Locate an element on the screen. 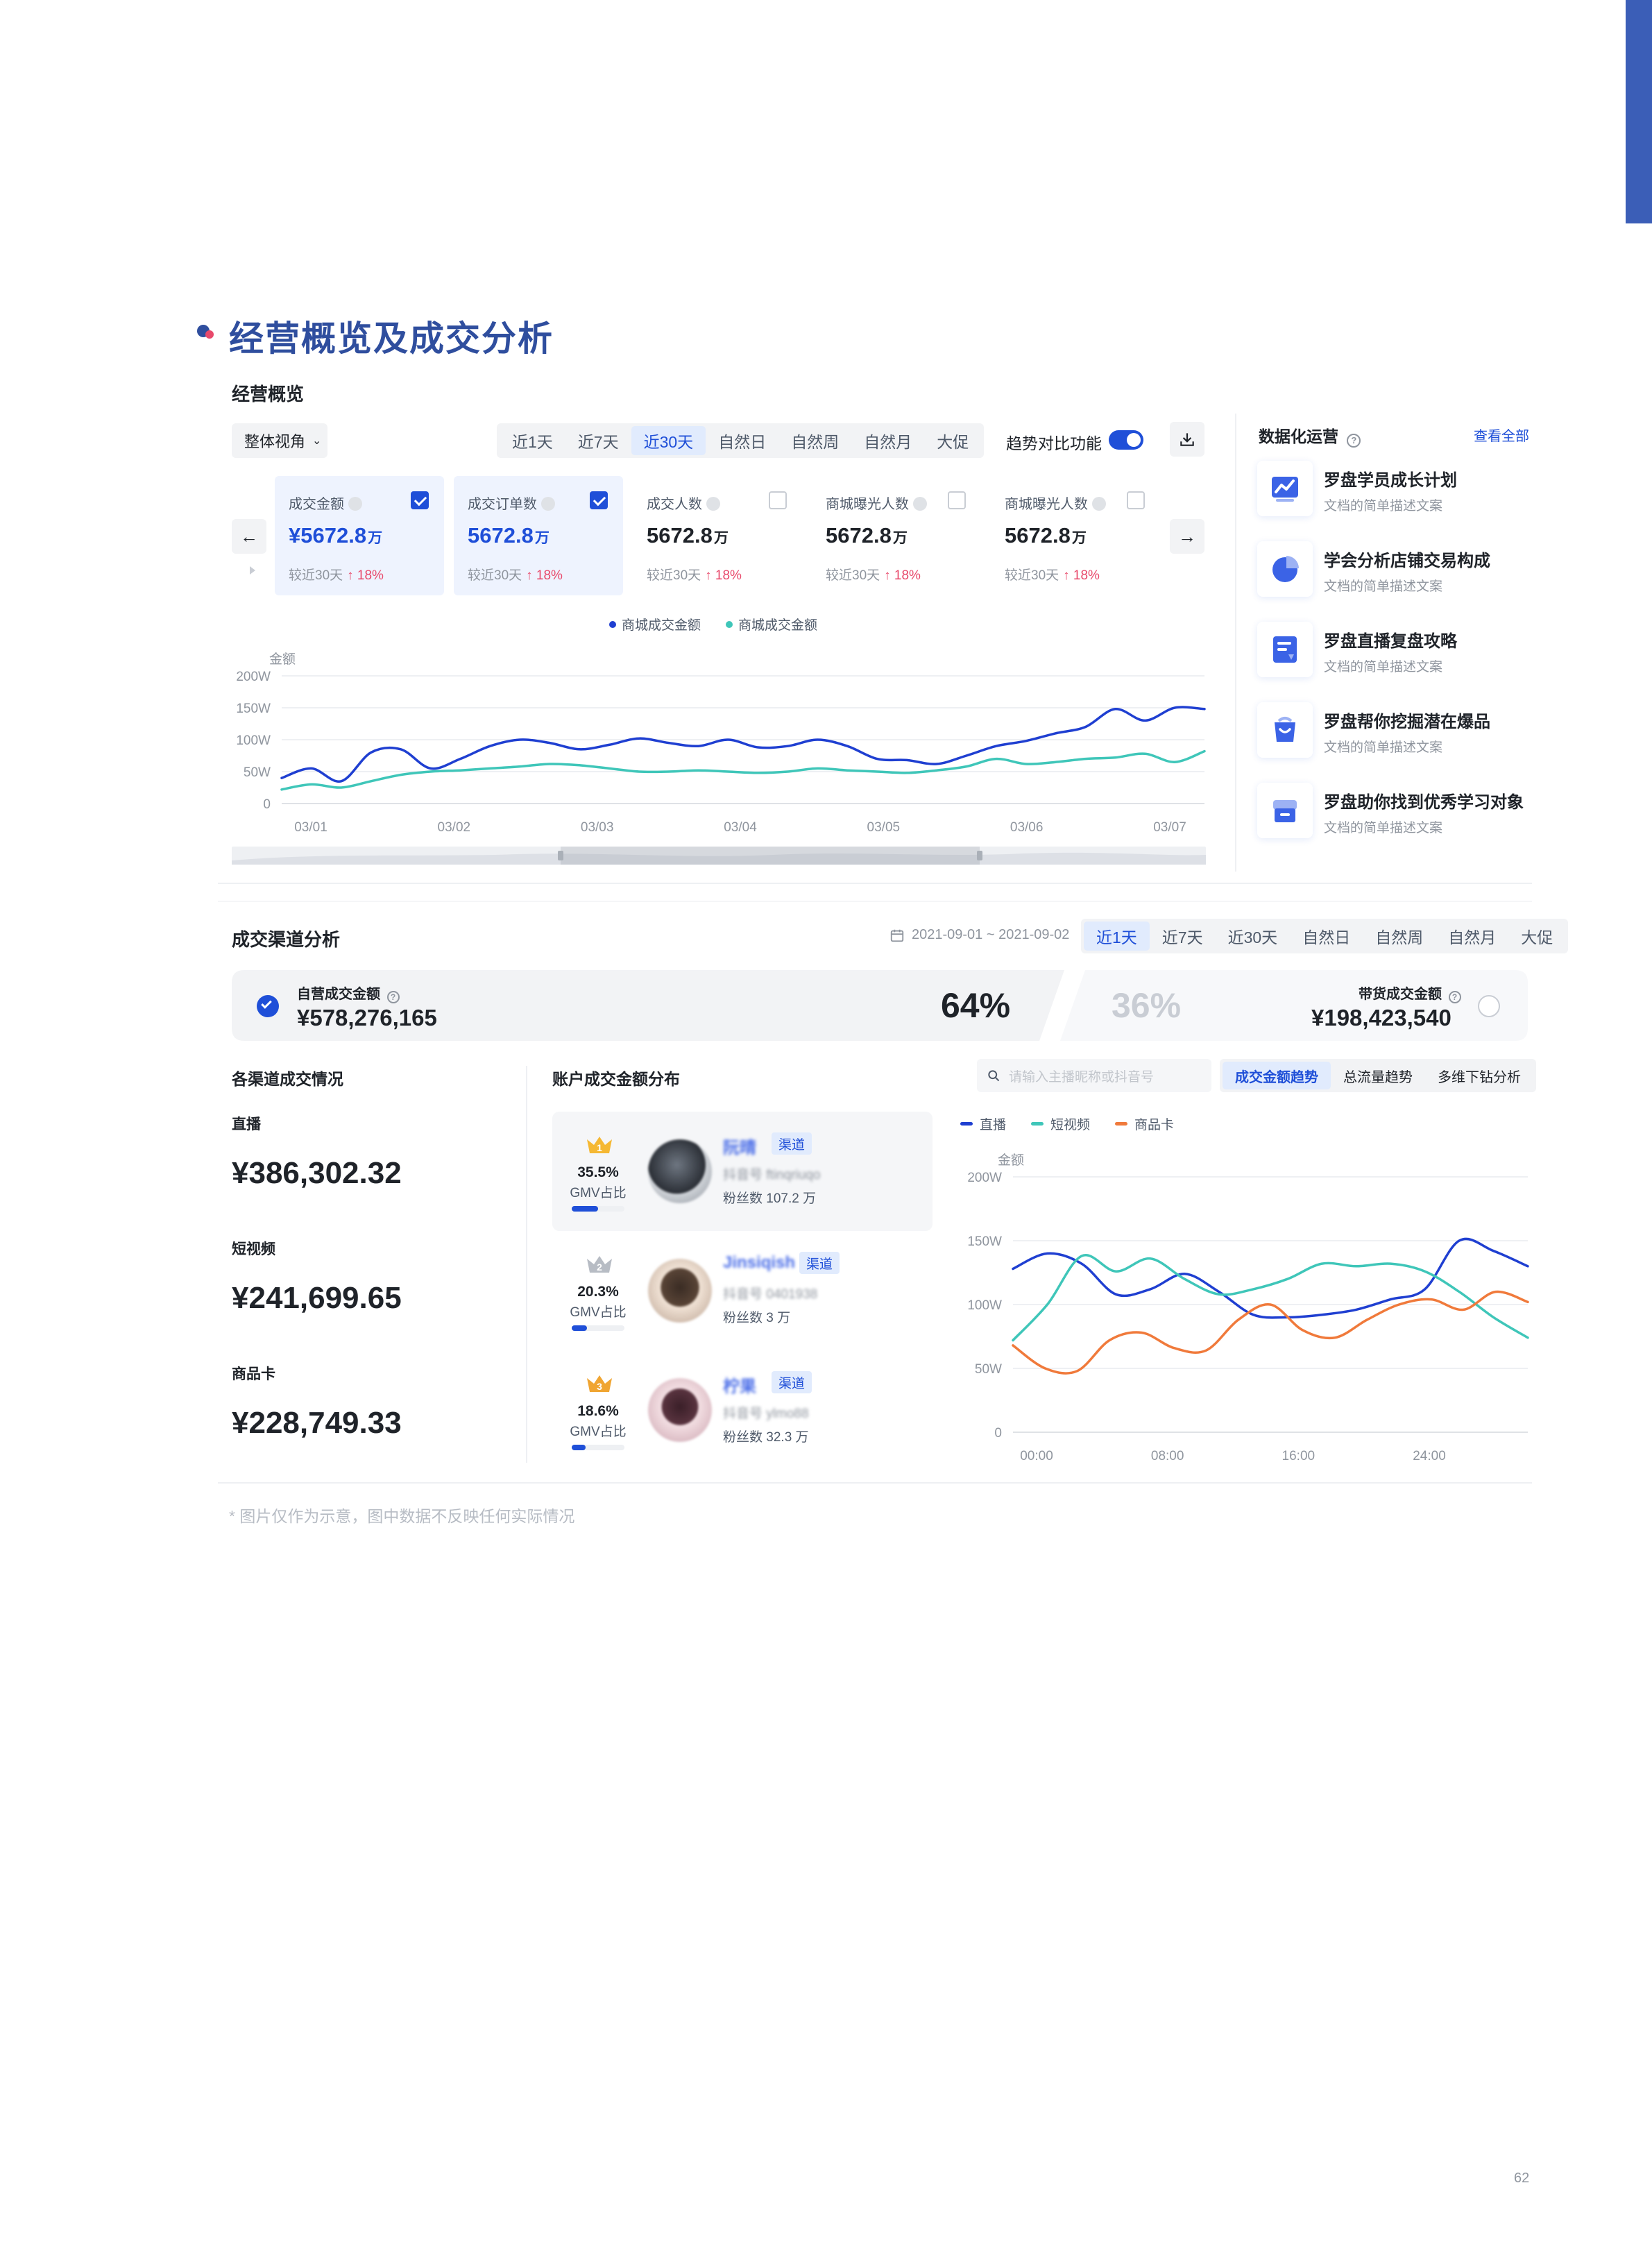  page-number: 62 is located at coordinates (1522, 2178).